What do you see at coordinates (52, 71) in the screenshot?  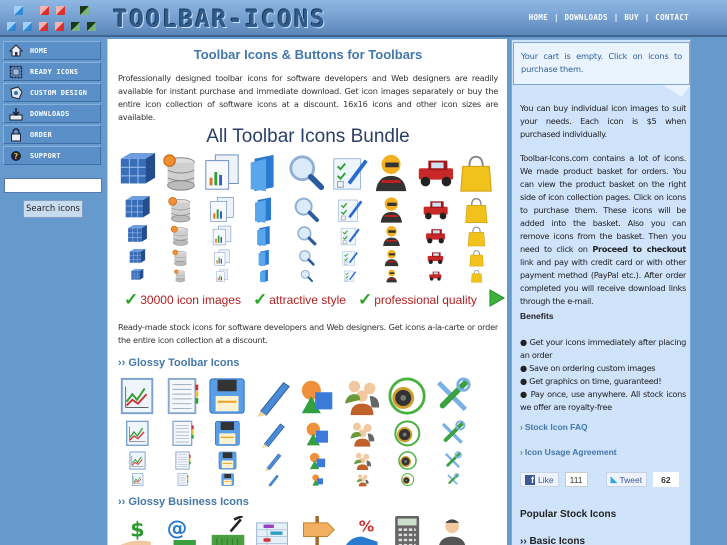 I see `sidebar-item-ready-icons: READY ICONS` at bounding box center [52, 71].